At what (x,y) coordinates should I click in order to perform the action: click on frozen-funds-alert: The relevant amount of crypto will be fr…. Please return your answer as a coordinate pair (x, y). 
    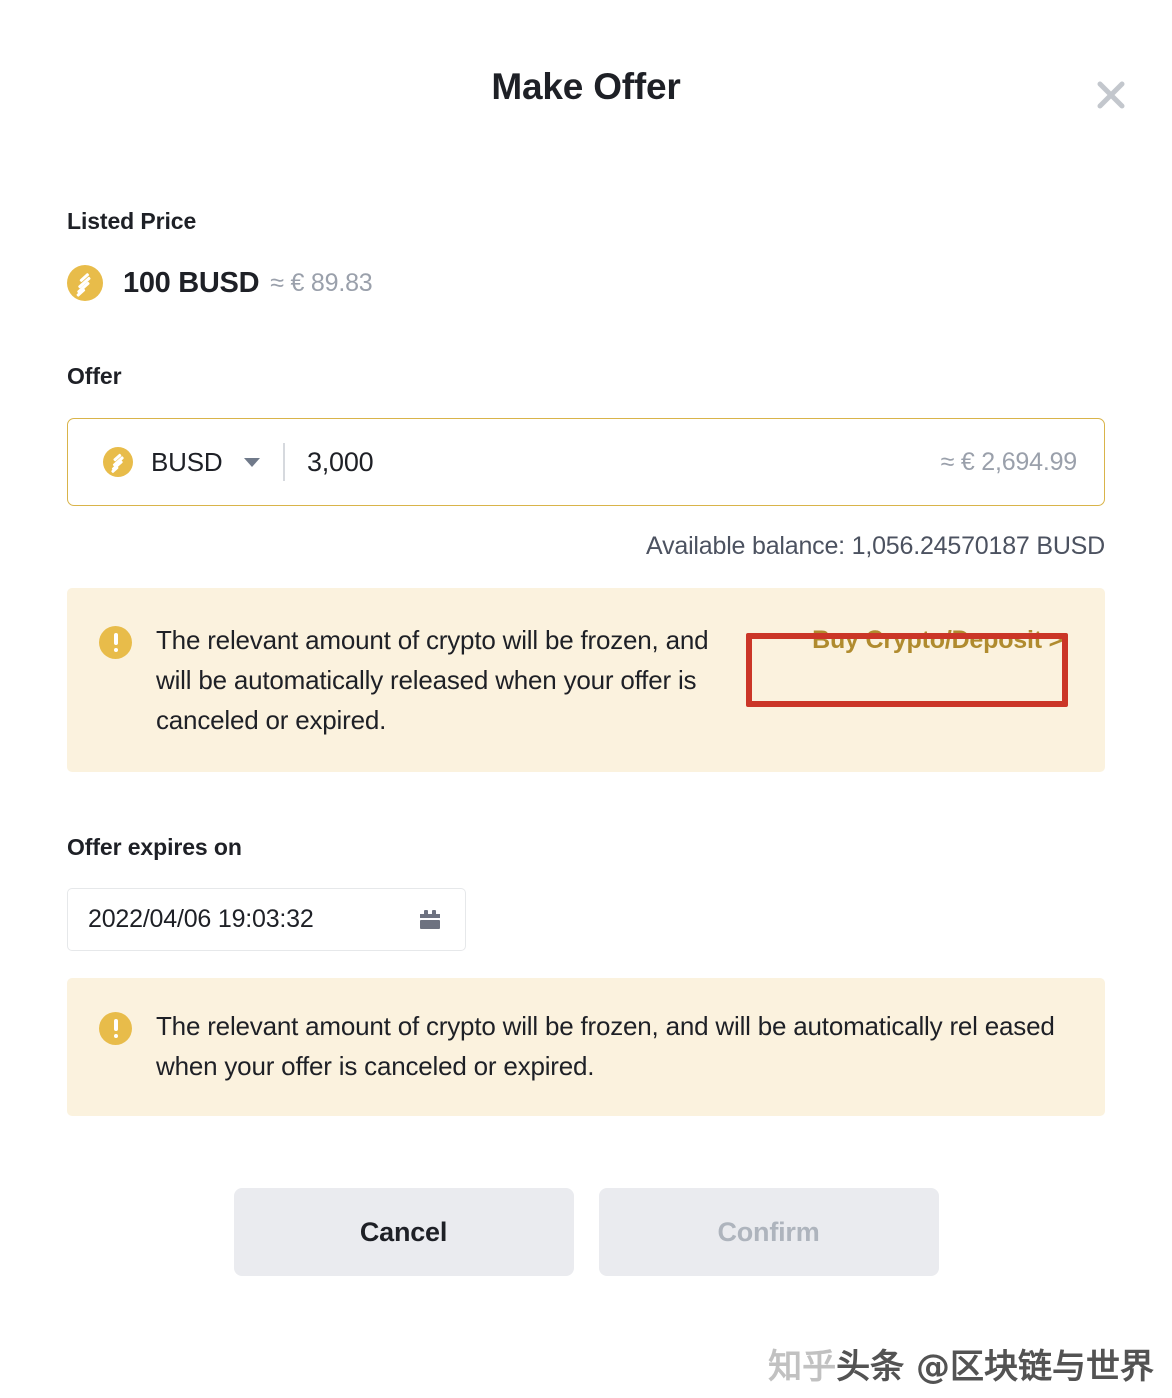
    Looking at the image, I should click on (586, 680).